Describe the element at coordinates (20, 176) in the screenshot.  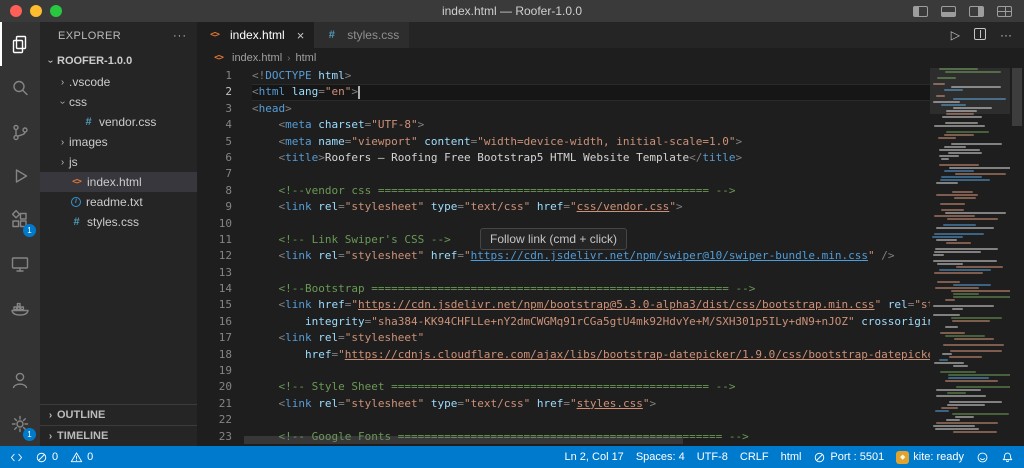
I see `activity-run-debug` at that location.